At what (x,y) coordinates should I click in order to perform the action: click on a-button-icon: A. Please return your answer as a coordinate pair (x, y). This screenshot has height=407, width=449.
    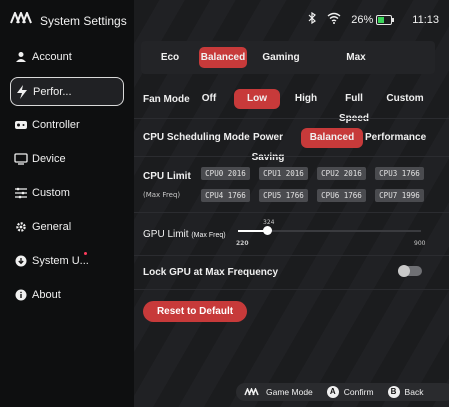
    Looking at the image, I should click on (332, 392).